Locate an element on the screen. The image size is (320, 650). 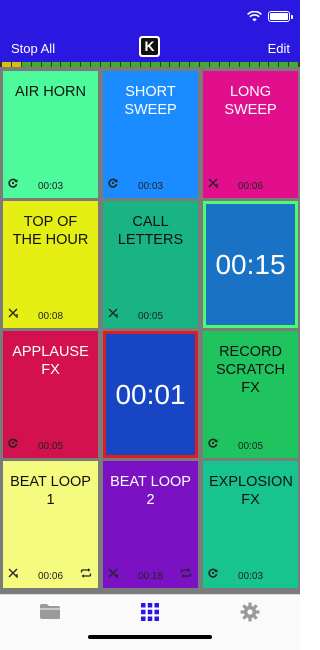
stop-all-button: Stop All is located at coordinates (33, 48).